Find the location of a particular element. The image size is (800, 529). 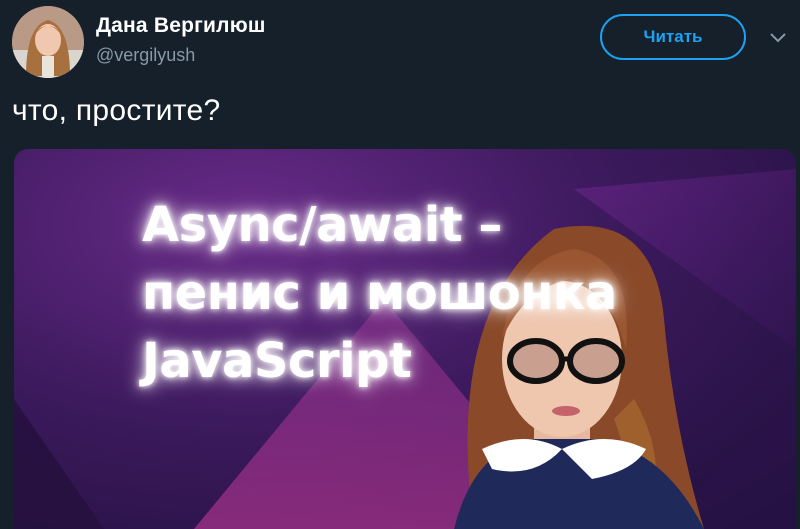

headline-line-2: пенис и мошонка is located at coordinates (379, 293).